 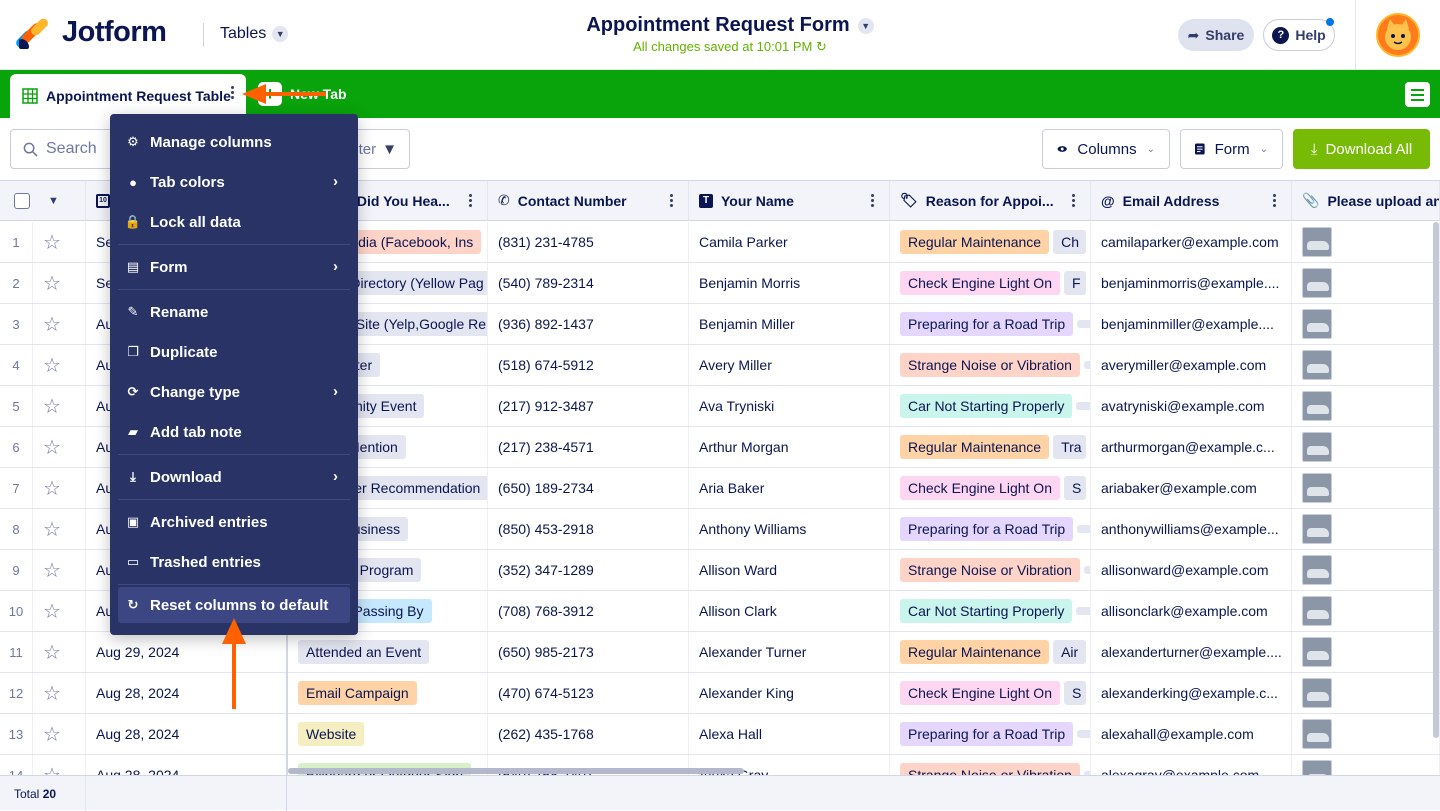 I want to click on phone-cell: (708) 768-3912, so click(x=588, y=611).